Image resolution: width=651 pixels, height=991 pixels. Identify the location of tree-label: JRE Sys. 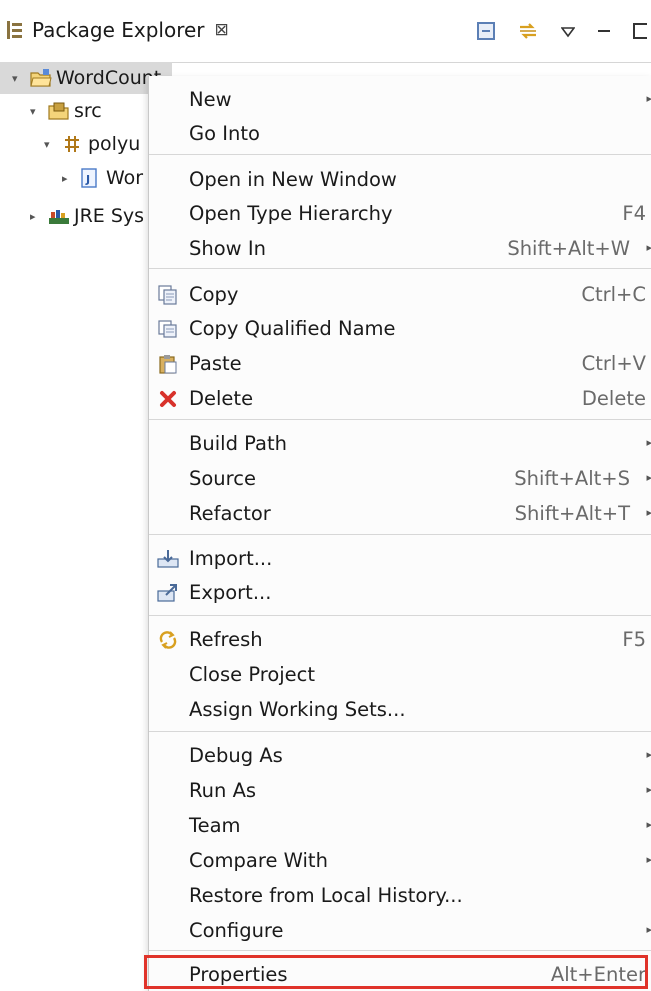
(109, 216).